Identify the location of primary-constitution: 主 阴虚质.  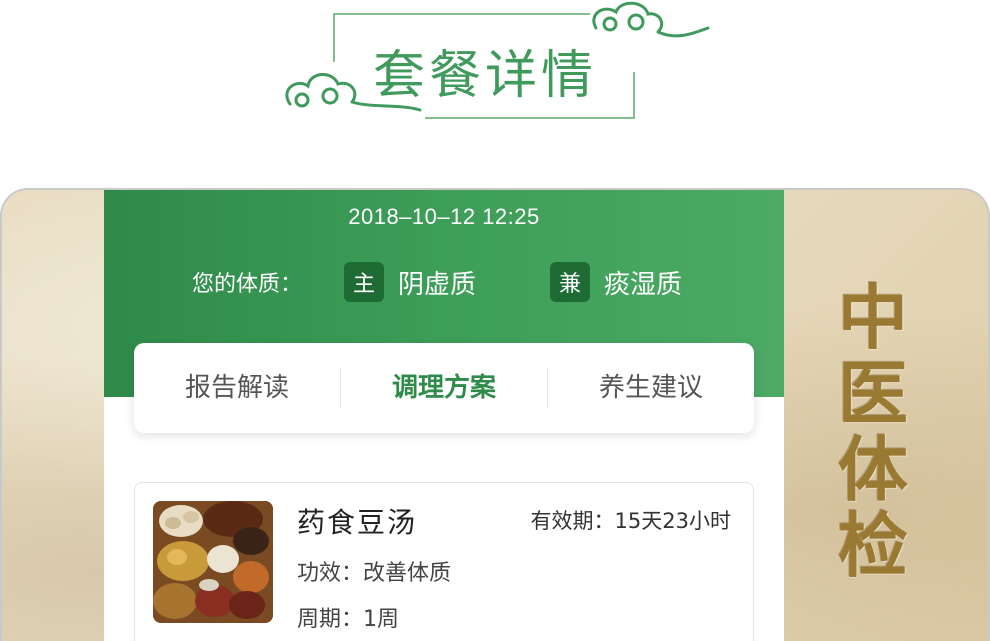
(410, 282).